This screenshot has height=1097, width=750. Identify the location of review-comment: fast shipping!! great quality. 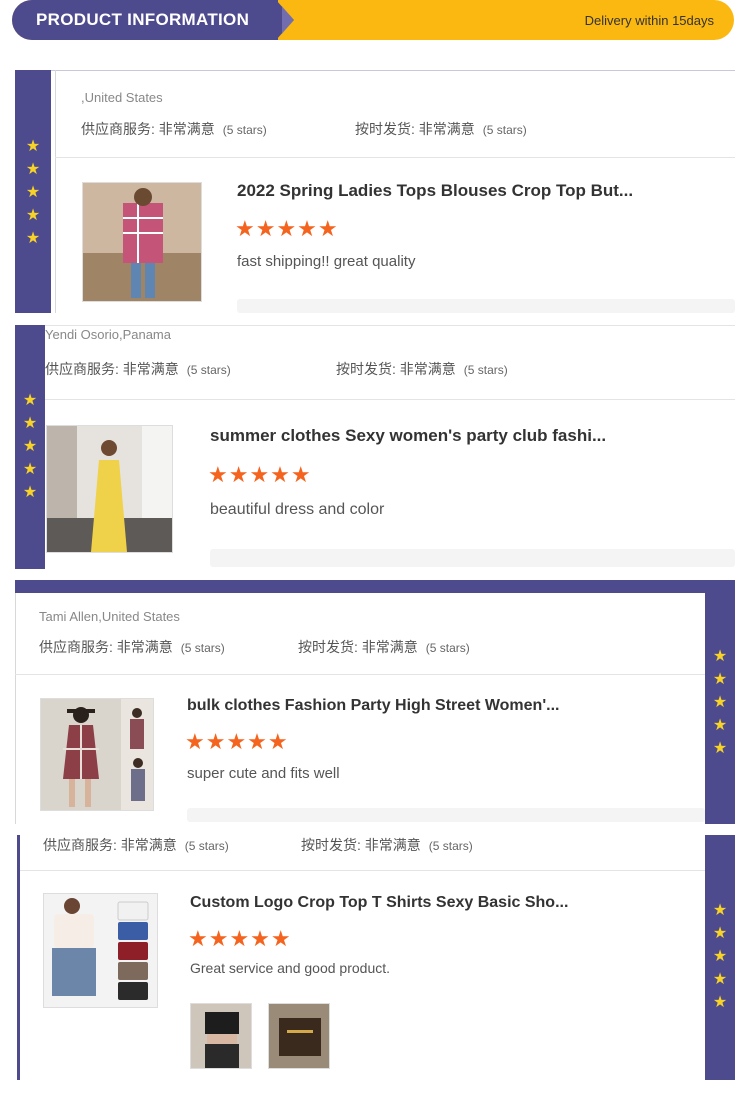
(326, 261).